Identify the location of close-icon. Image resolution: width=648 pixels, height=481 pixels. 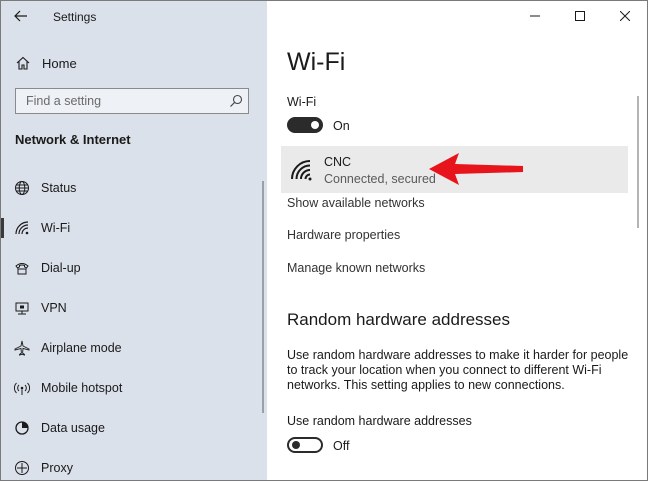
(624, 16).